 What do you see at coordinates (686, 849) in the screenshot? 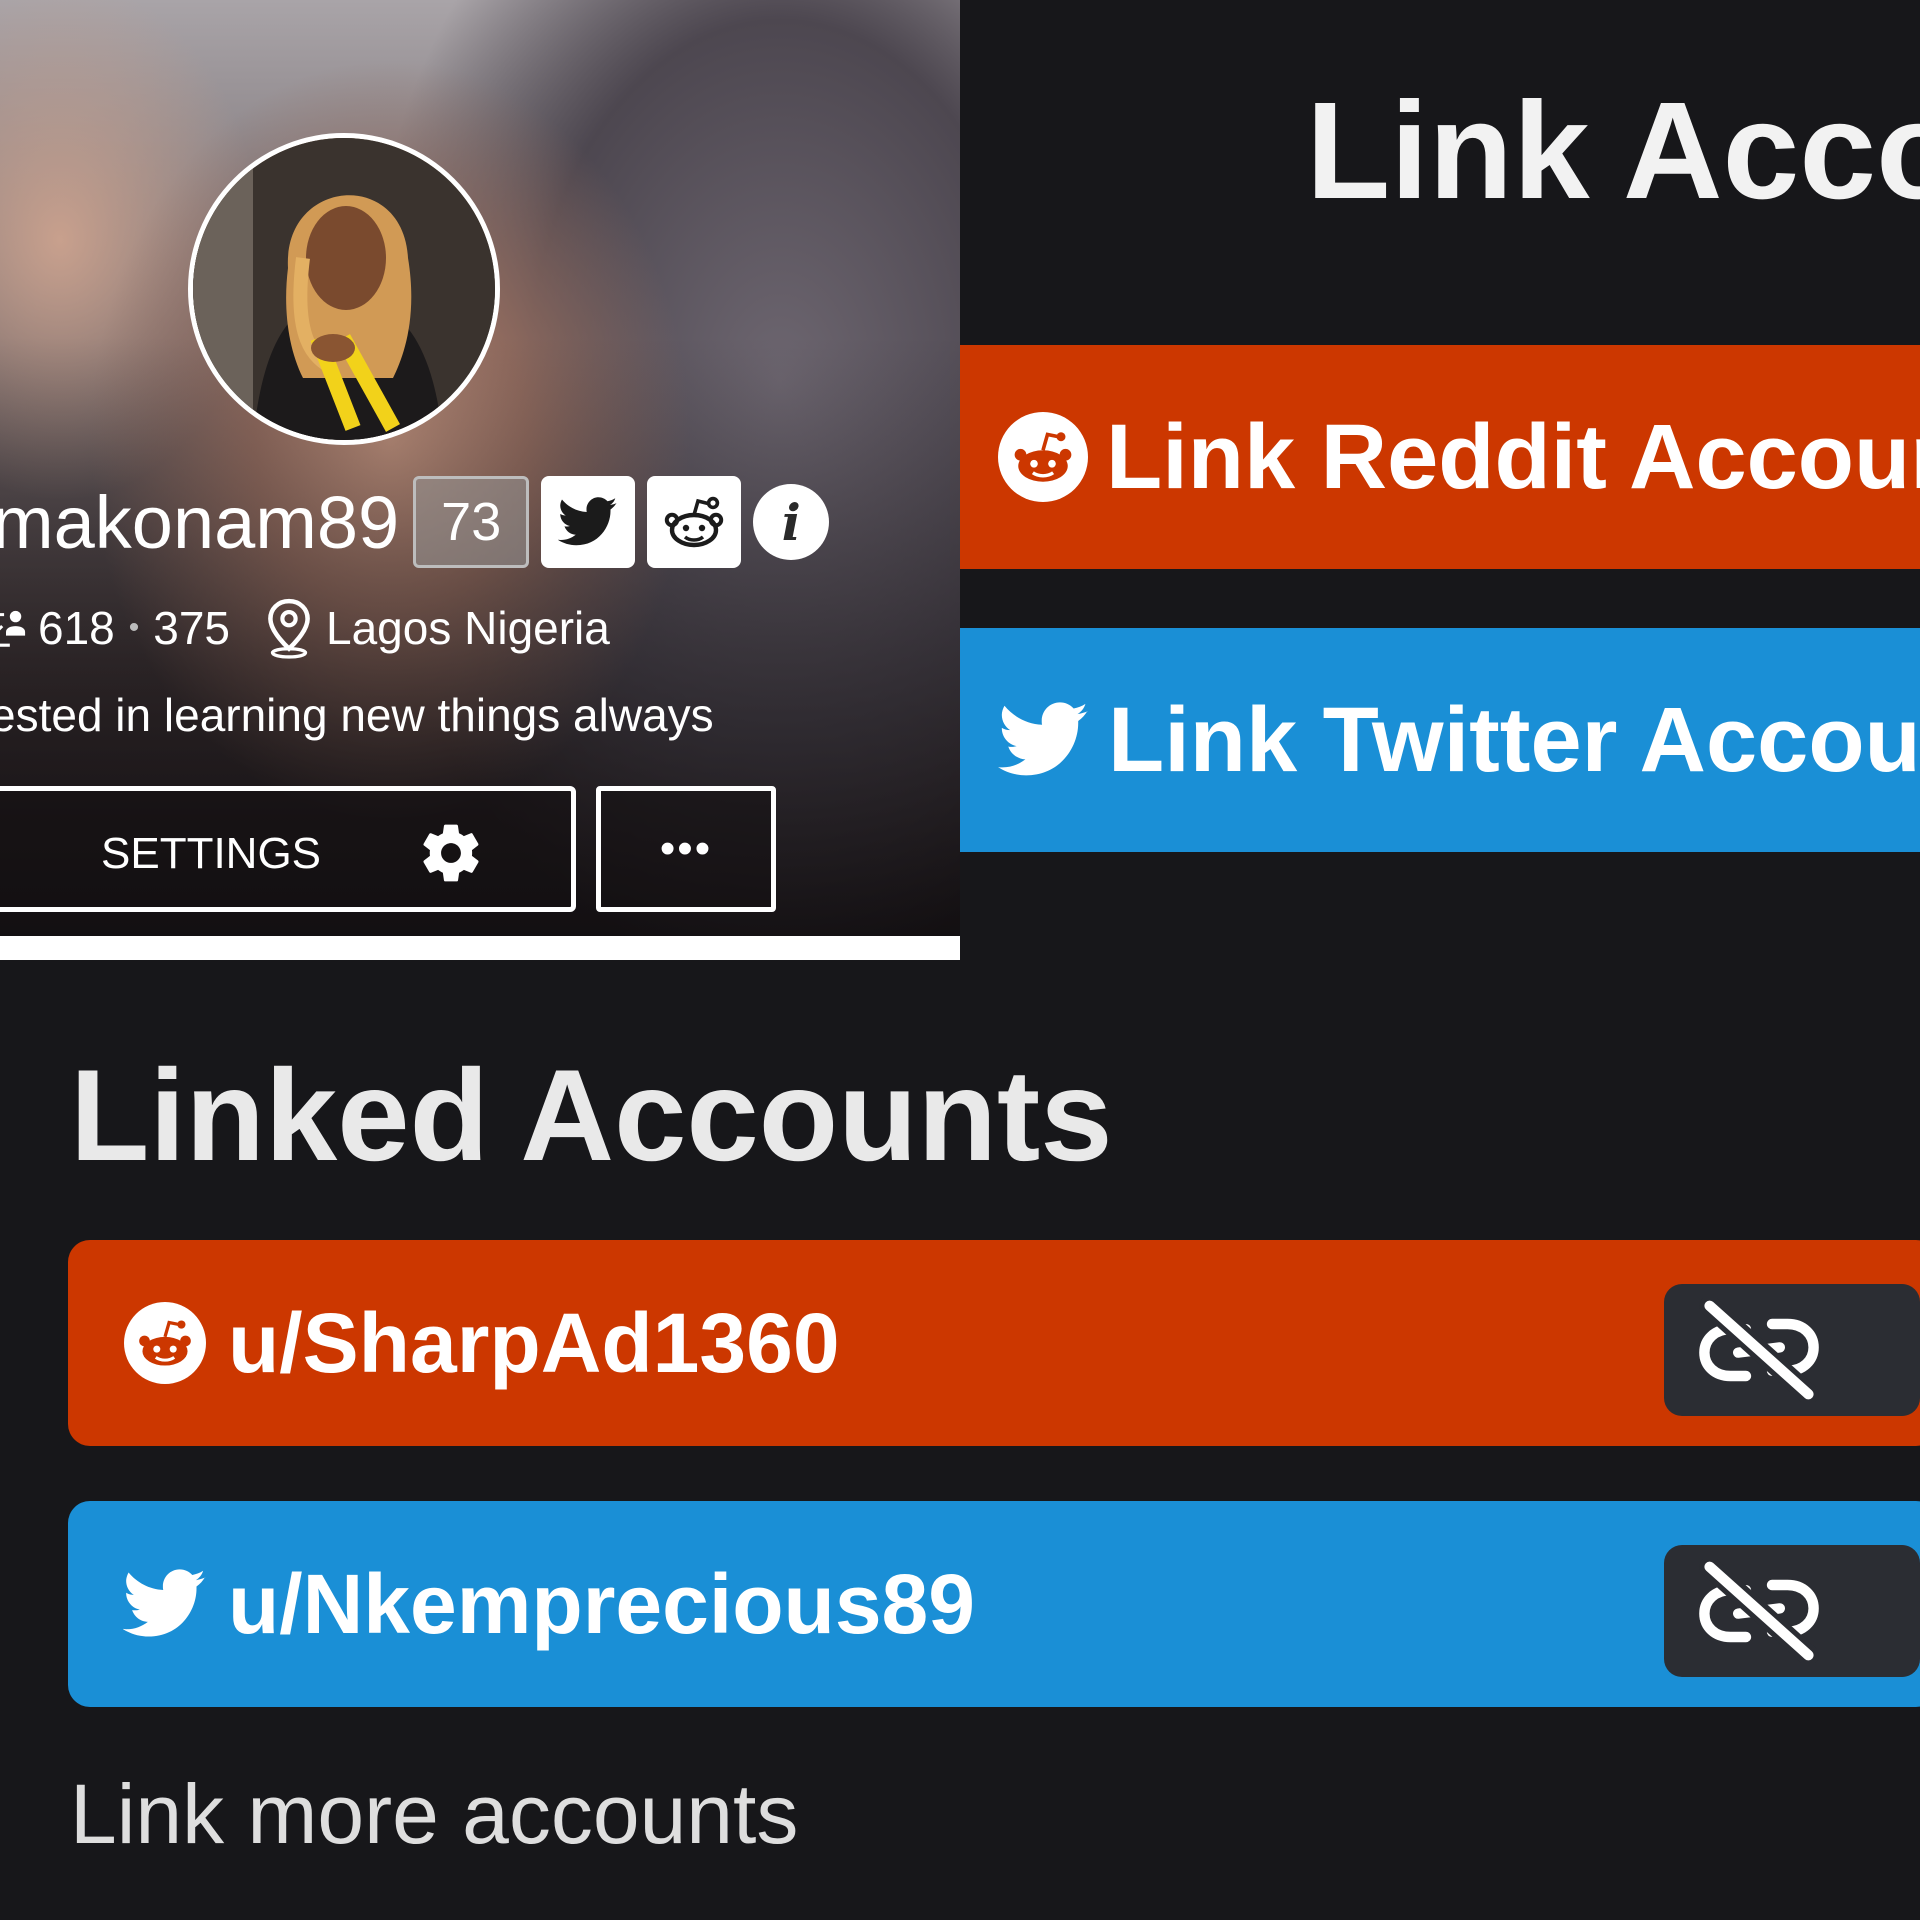
I see `more-options-button: •••` at bounding box center [686, 849].